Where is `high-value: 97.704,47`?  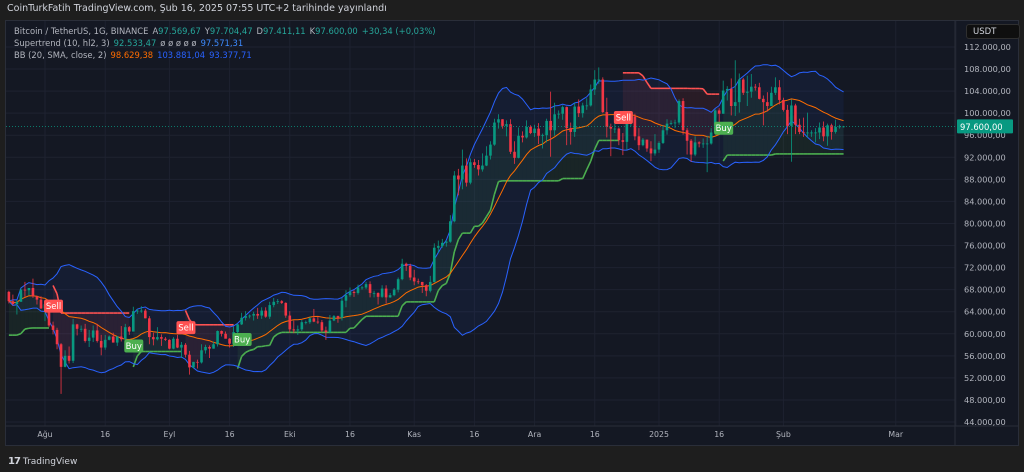
high-value: 97.704,47 is located at coordinates (231, 31).